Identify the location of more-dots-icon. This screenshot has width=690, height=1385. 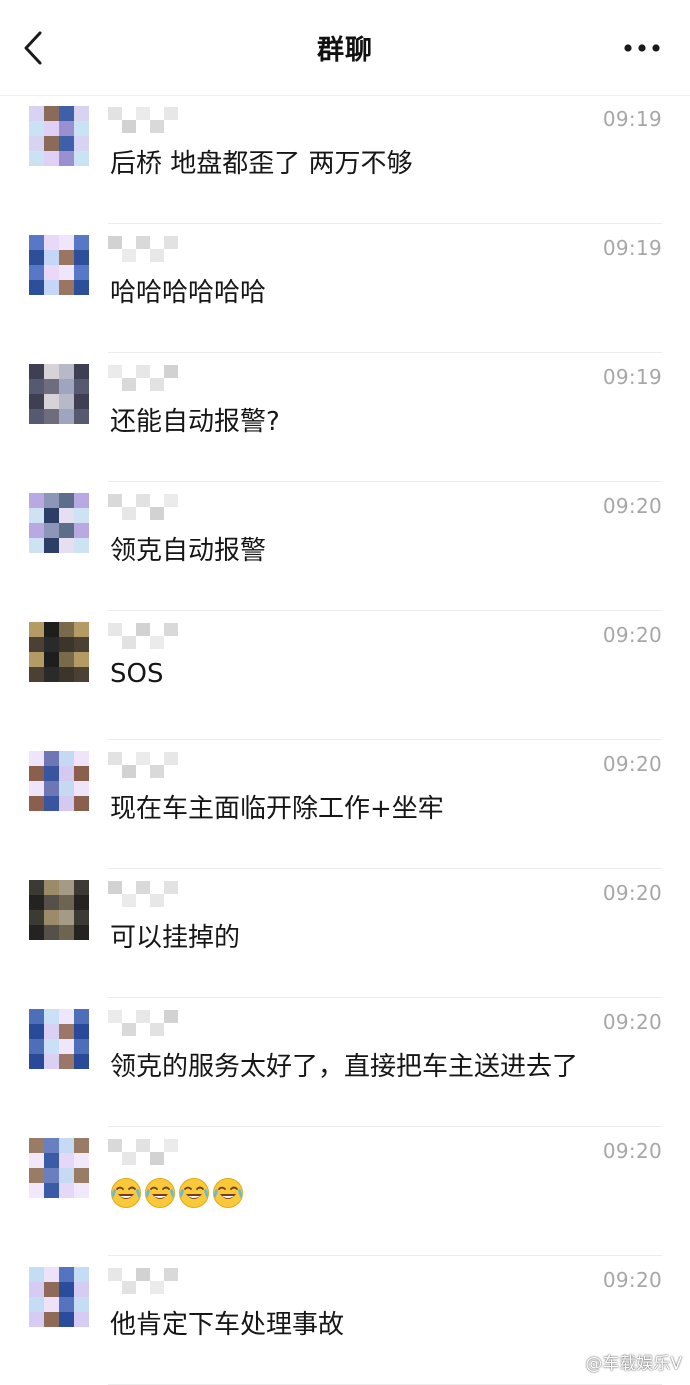
(642, 48).